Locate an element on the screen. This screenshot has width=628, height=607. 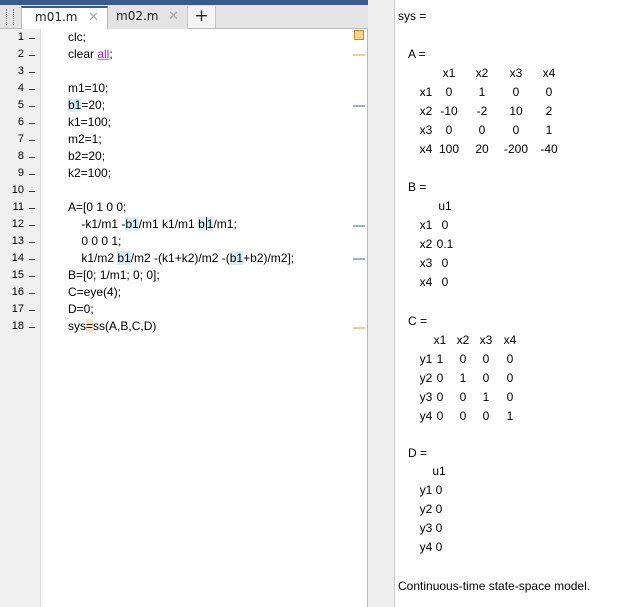
model-type-text: Continuous-time state-space model. is located at coordinates (494, 586).